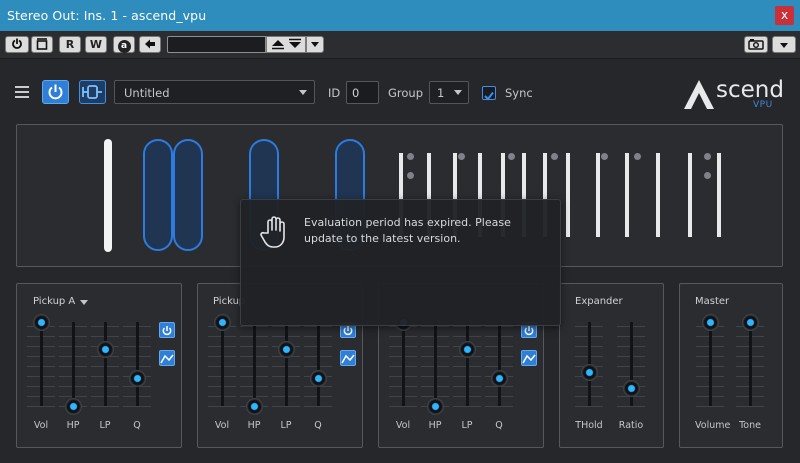 This screenshot has height=463, width=800. I want to click on slider-handle-tone, so click(750, 322).